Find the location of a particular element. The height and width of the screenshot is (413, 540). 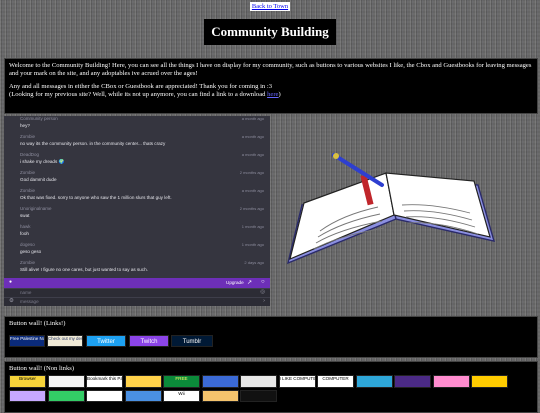

chat-toolbar: ● Upgrade ↗ ○ is located at coordinates (137, 283).